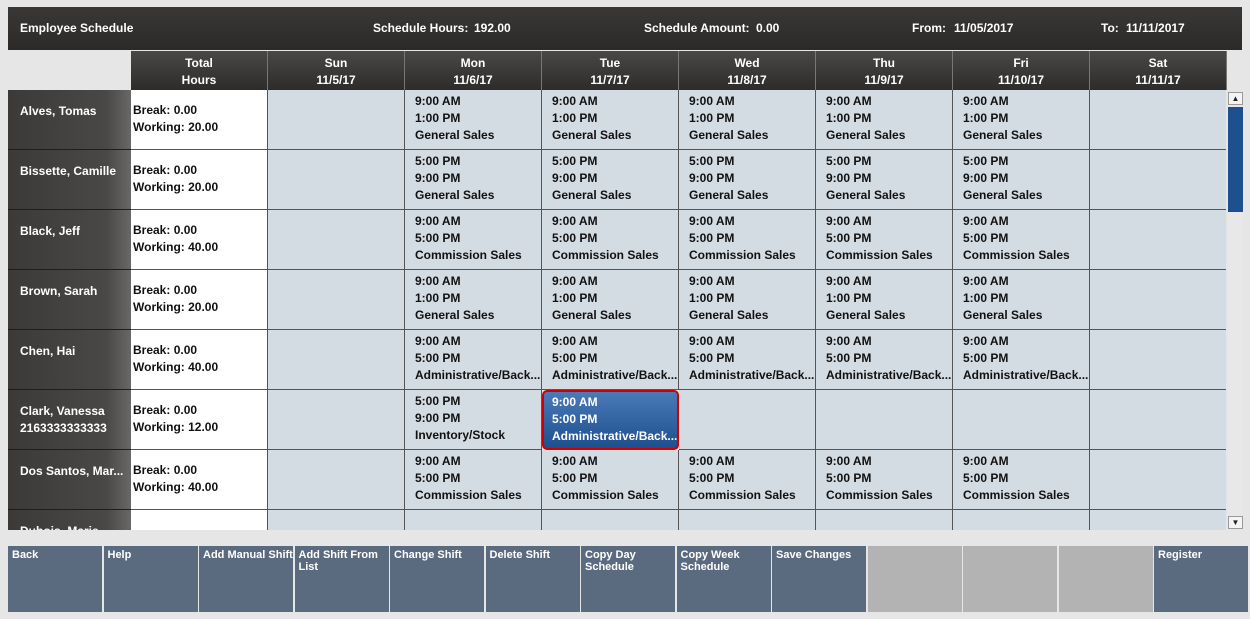 Image resolution: width=1250 pixels, height=619 pixels. Describe the element at coordinates (455, 195) in the screenshot. I see `shift-role: General Sales` at that location.